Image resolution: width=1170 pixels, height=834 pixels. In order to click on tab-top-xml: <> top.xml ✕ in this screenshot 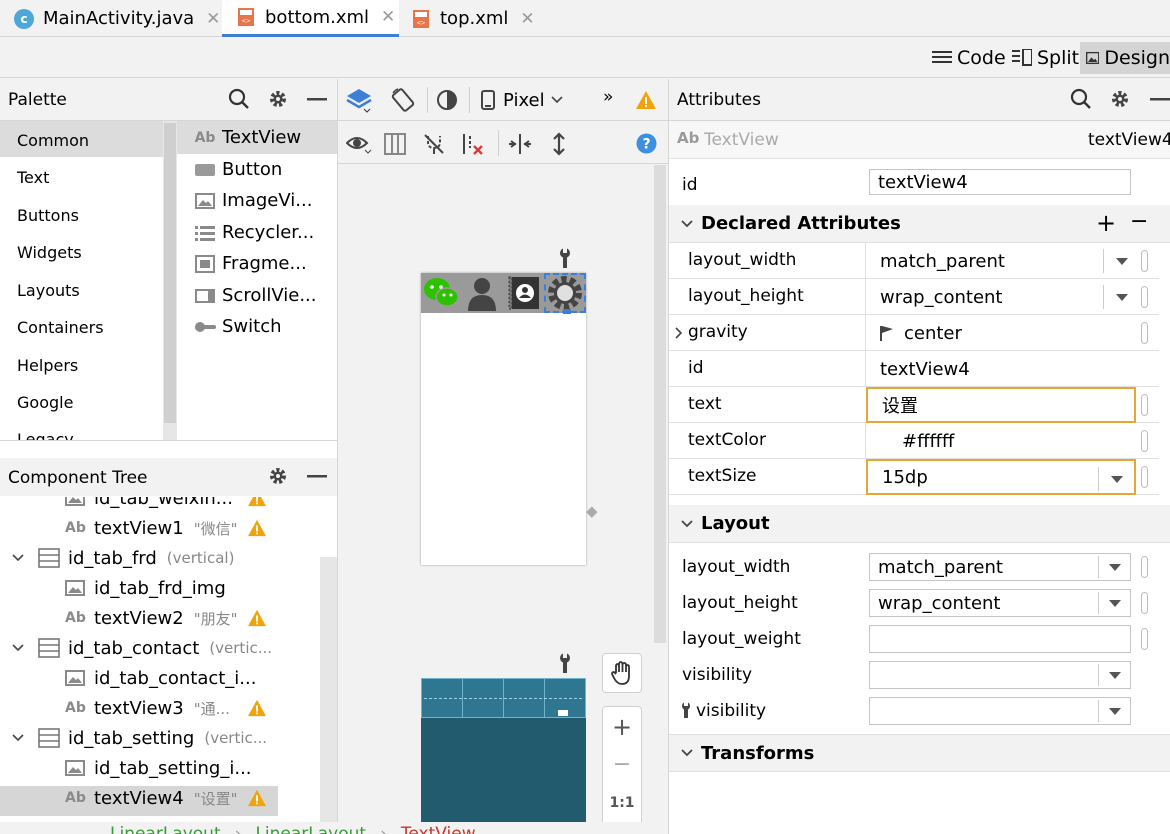, I will do `click(474, 18)`.